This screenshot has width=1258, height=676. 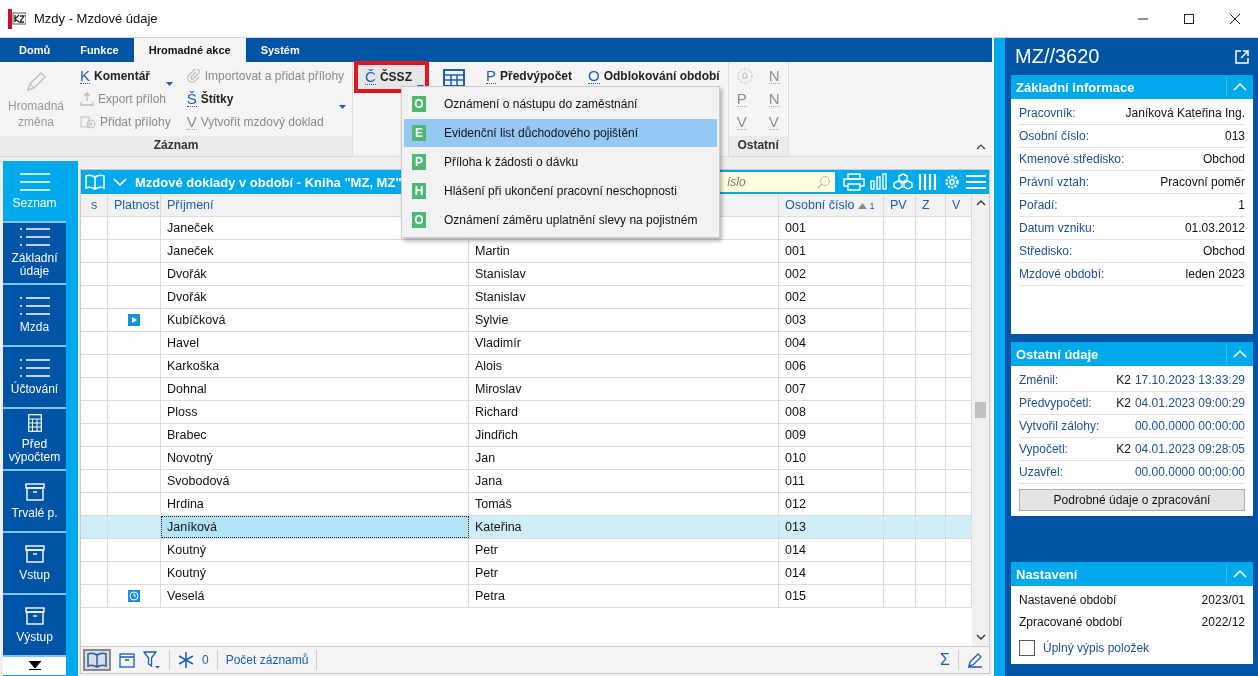 I want to click on scroll-down-button, so click(x=34, y=666).